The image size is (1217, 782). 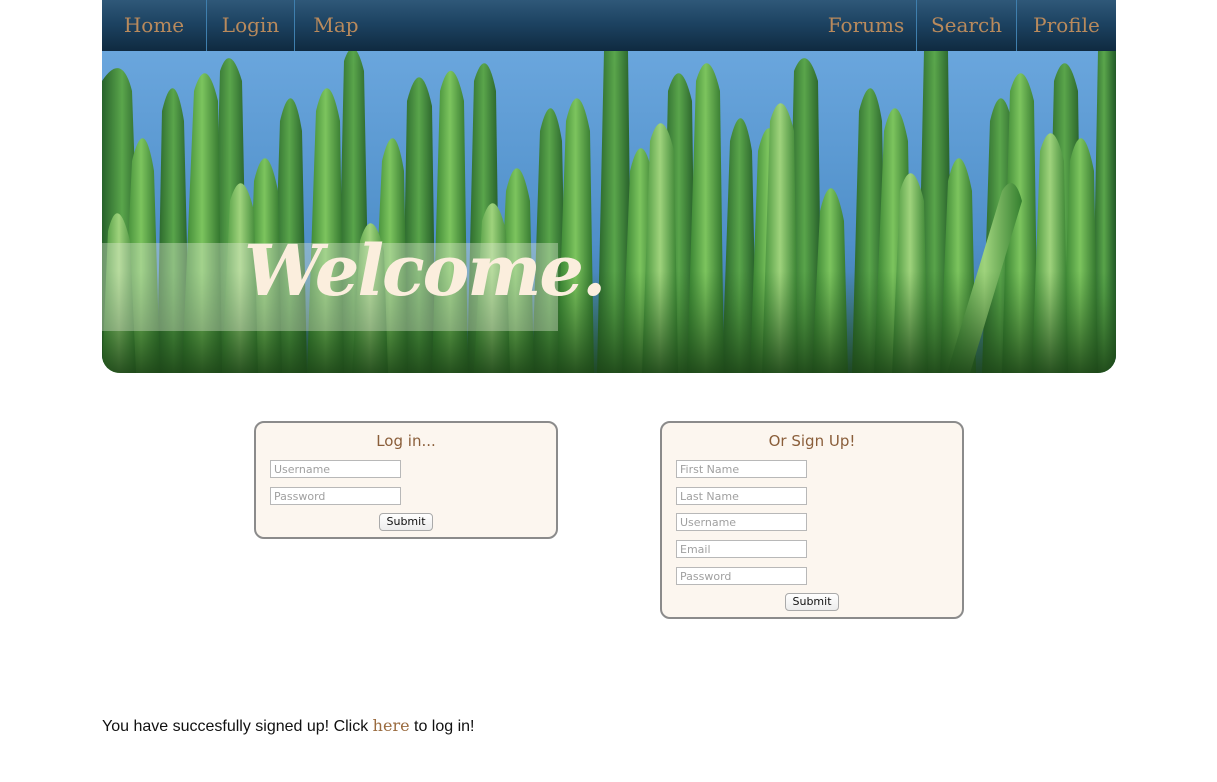 What do you see at coordinates (154, 25) in the screenshot?
I see `nav-item-home: Home` at bounding box center [154, 25].